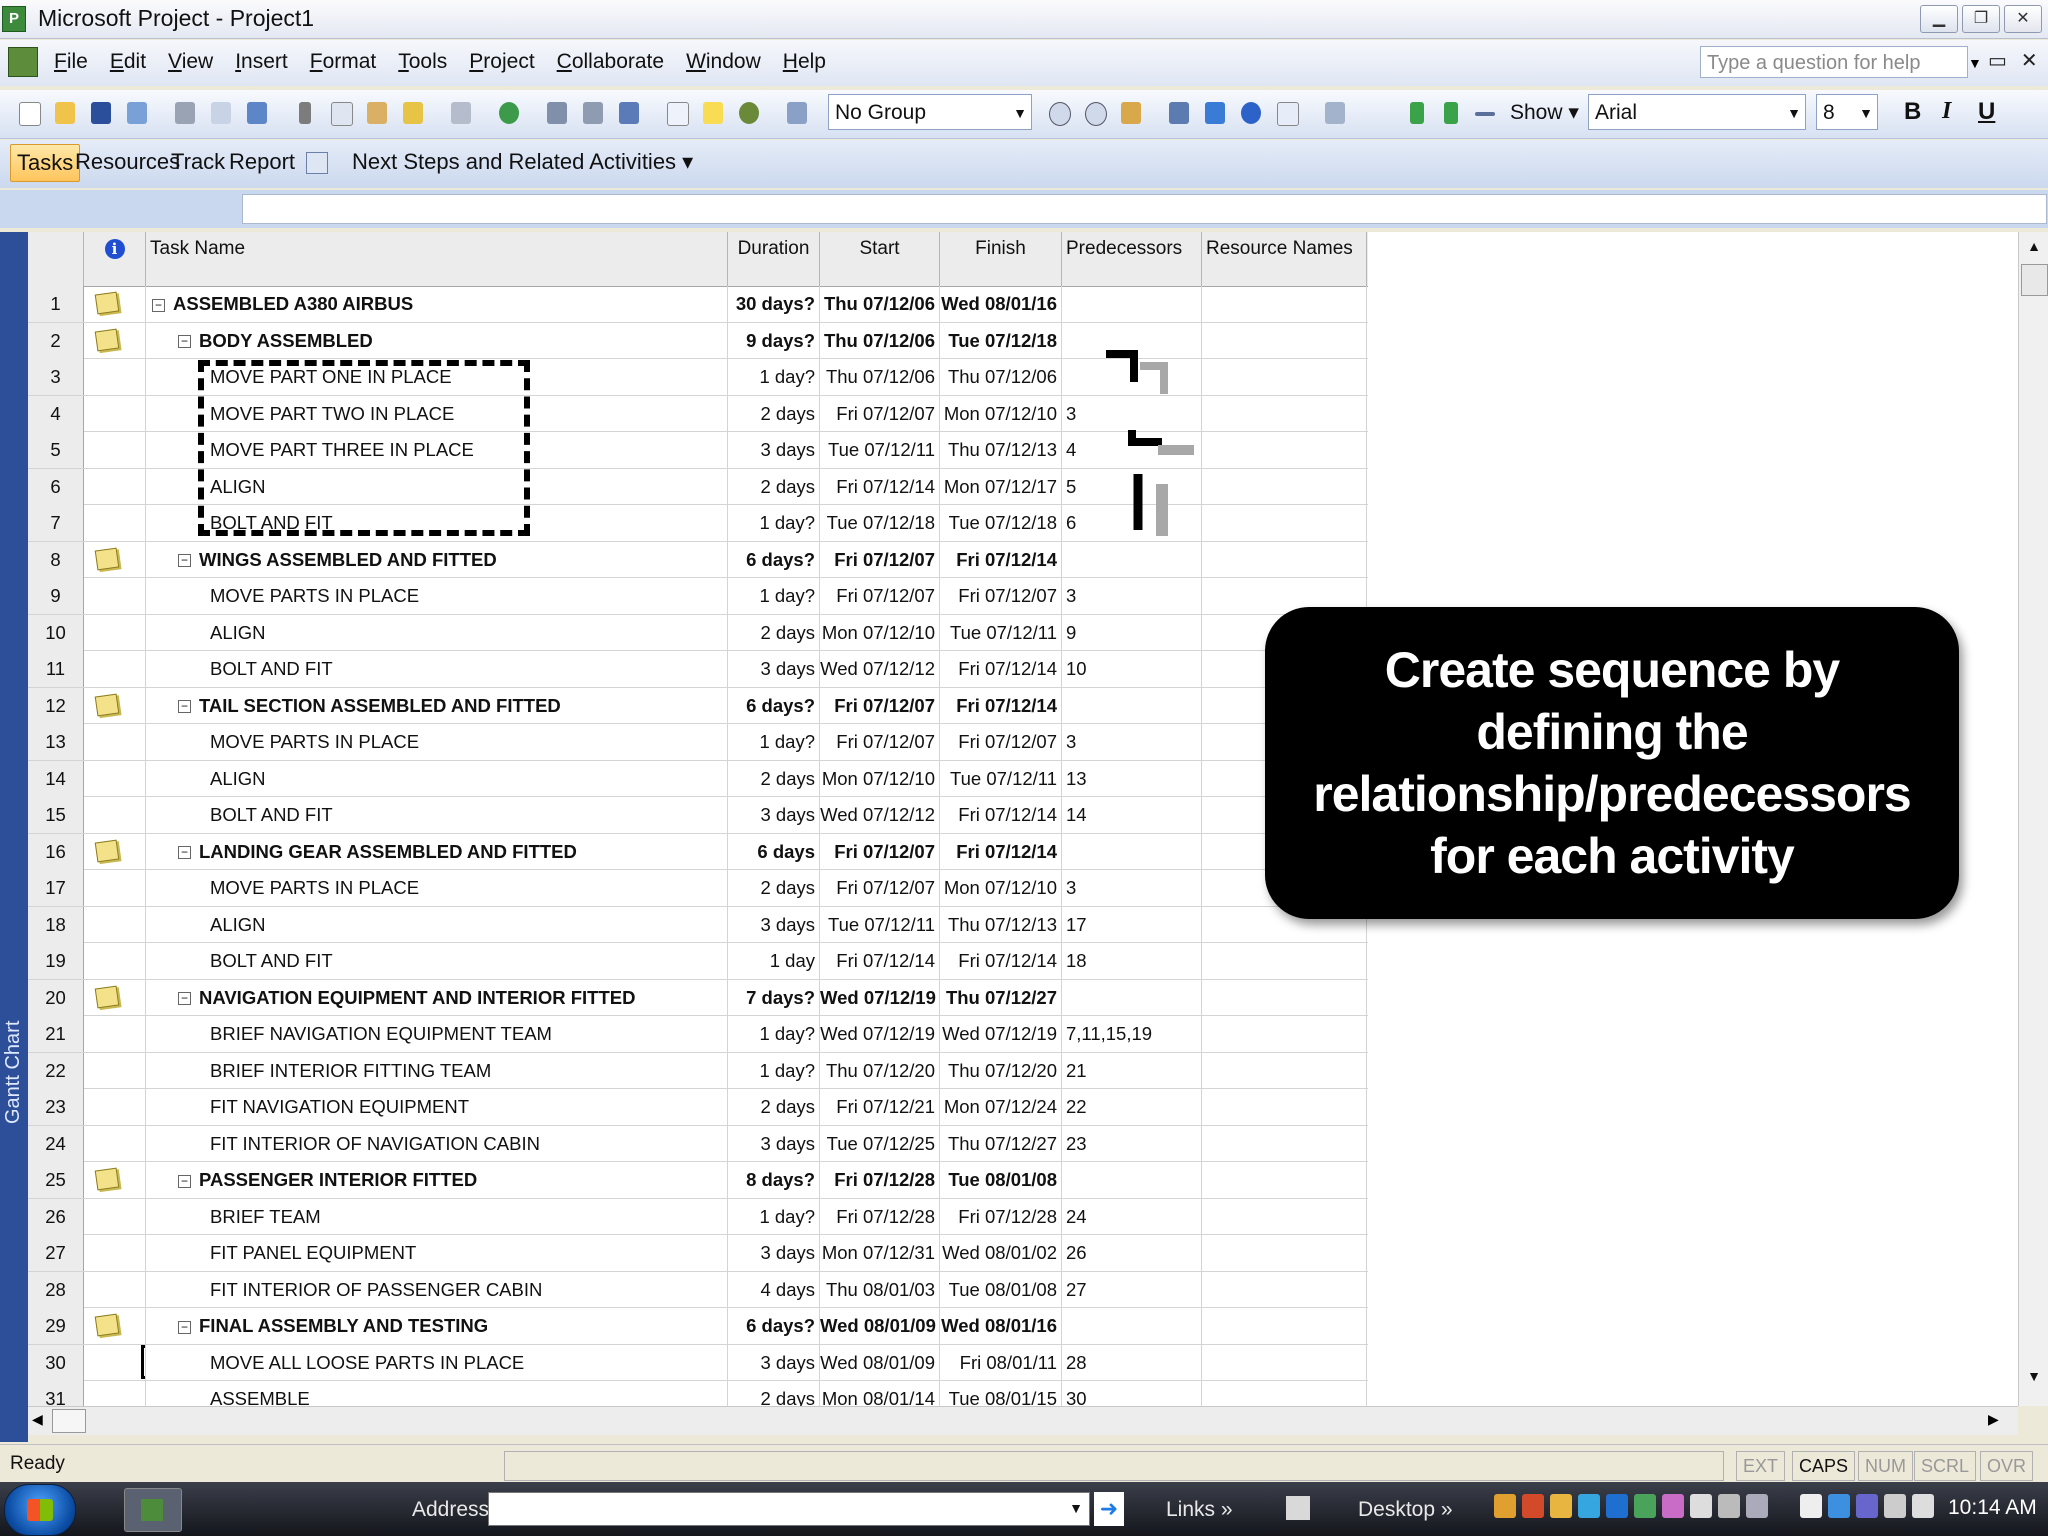  What do you see at coordinates (437, 1107) in the screenshot?
I see `task-name-cell: FIT NAVIGATION EQUIPMENT` at bounding box center [437, 1107].